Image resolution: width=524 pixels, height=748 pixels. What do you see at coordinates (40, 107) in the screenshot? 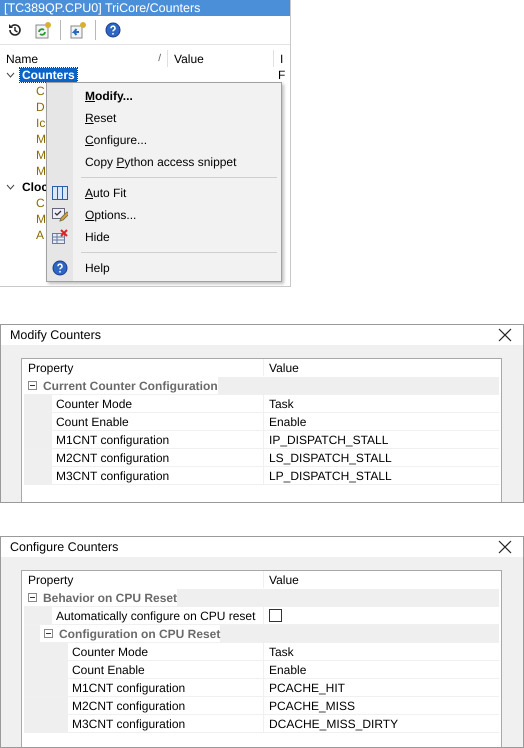
I see `tree-node: D` at bounding box center [40, 107].